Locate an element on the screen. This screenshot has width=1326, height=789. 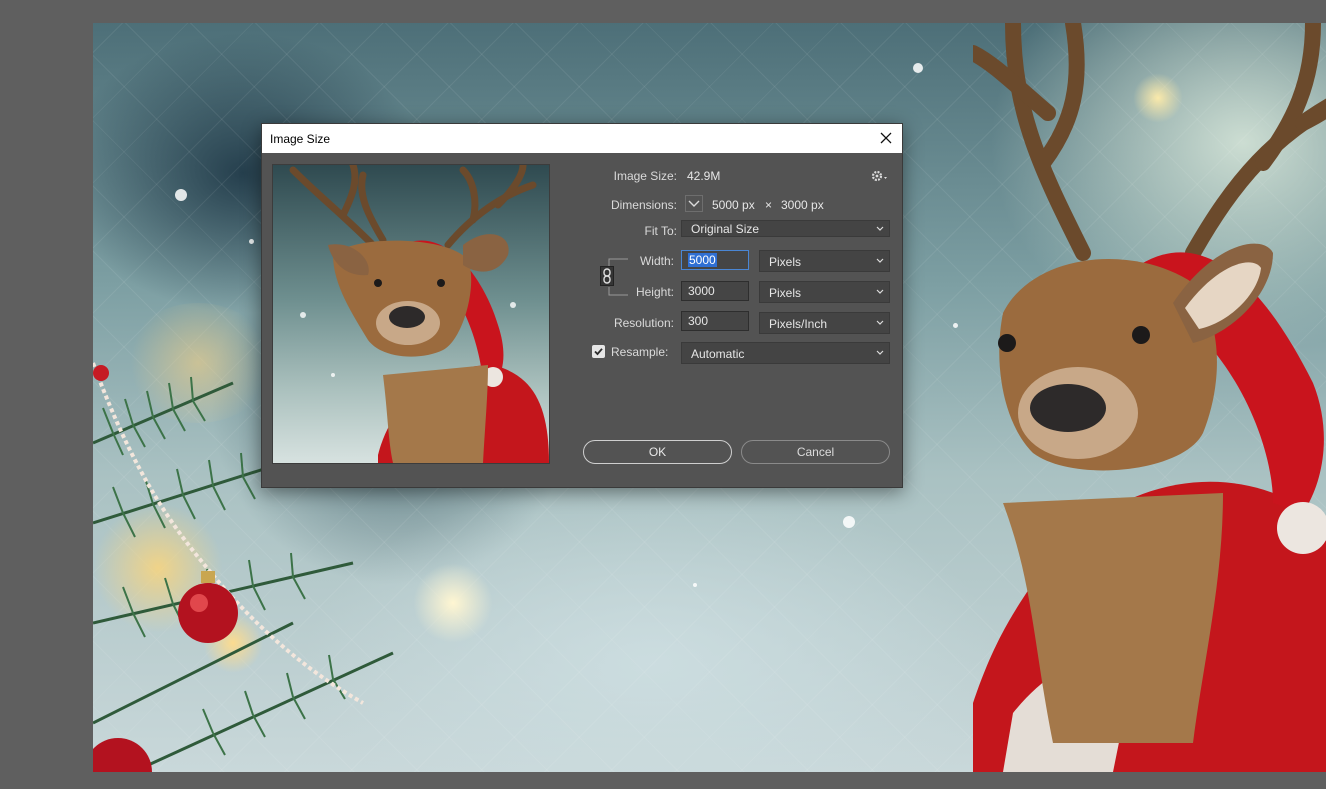
height-label: Height: is located at coordinates (654, 292).